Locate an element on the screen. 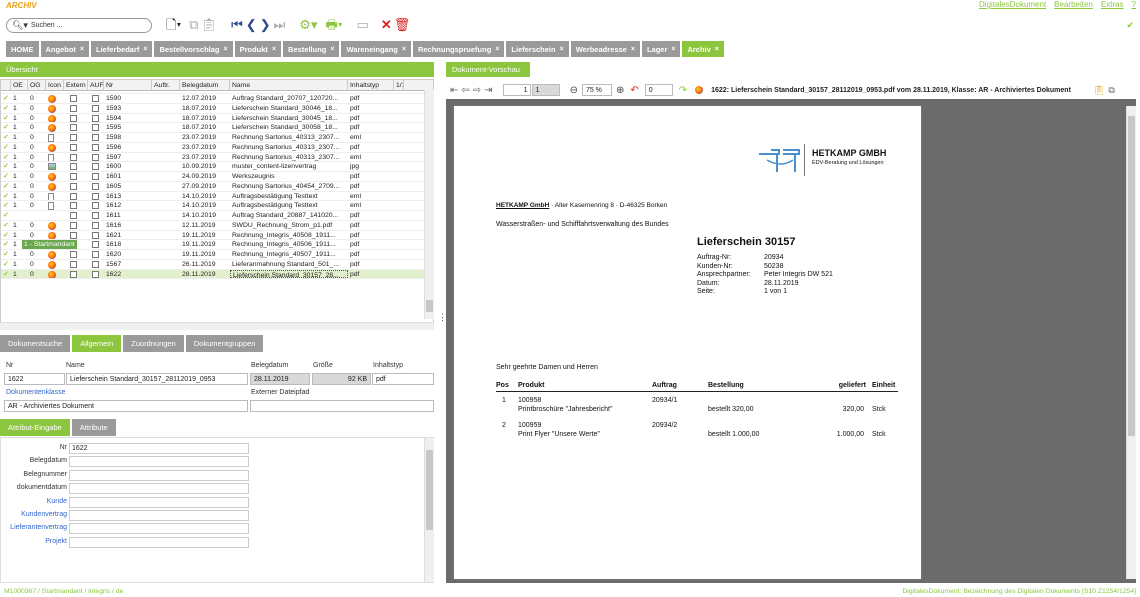  tab-lieferbedarf: Lieferbedarf × is located at coordinates (122, 49).